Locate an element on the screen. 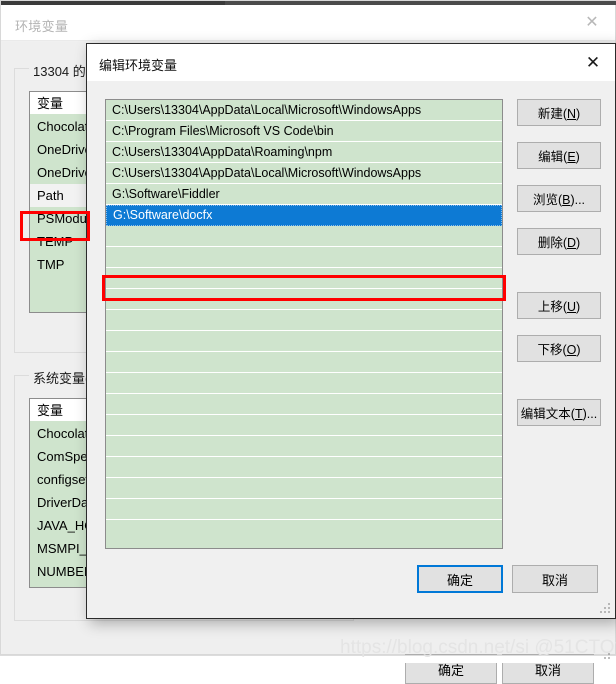 The width and height of the screenshot is (616, 684). path-action-button-u: 上移(U) is located at coordinates (559, 305).